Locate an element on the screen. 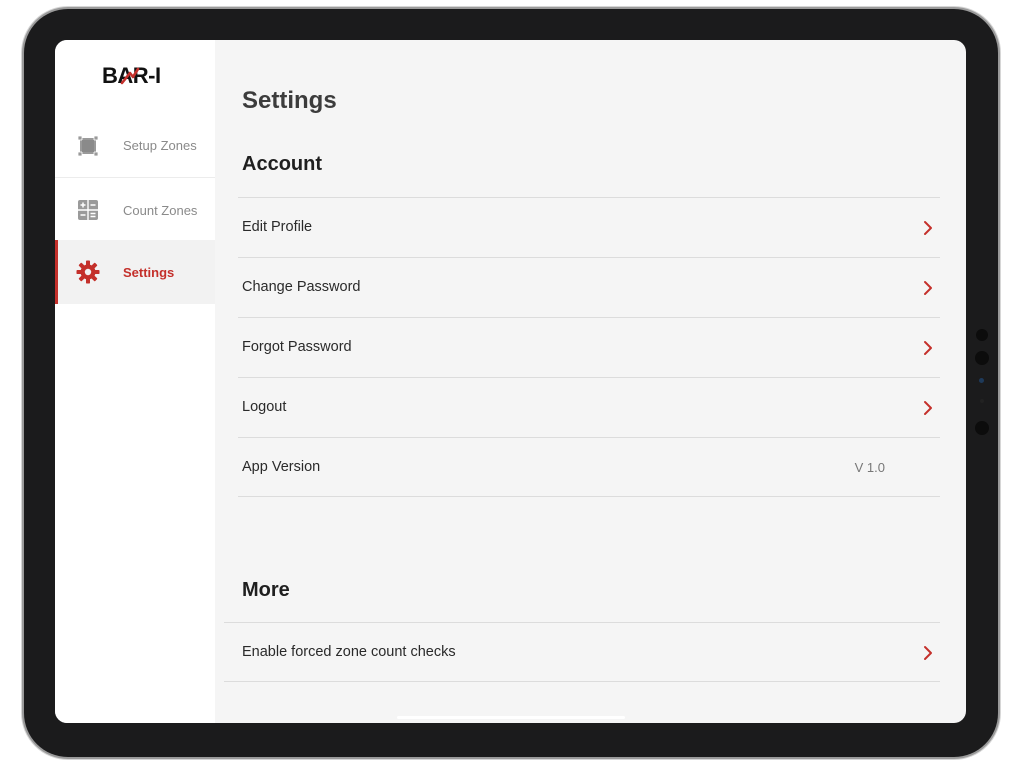  settings-row-app-version: App Version V 1.0 is located at coordinates (589, 467).